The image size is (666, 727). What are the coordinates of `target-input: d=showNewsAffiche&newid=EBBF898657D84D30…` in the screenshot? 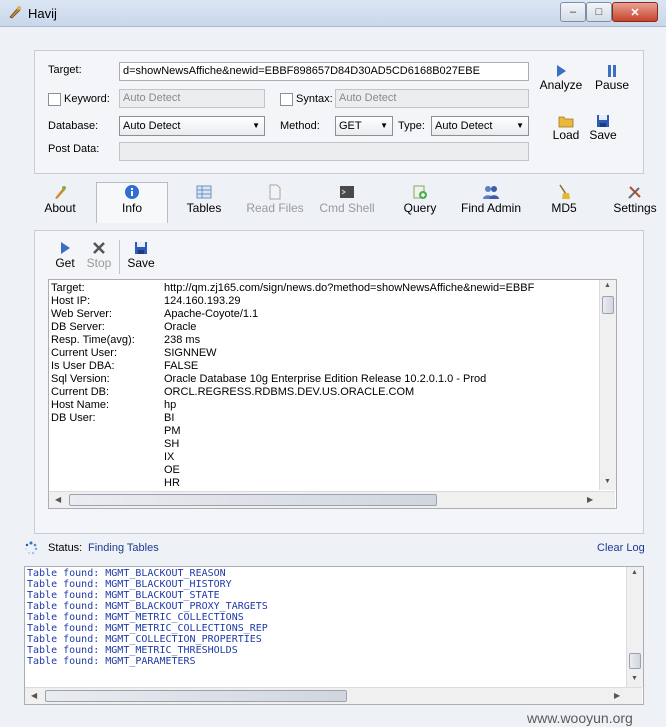 It's located at (324, 71).